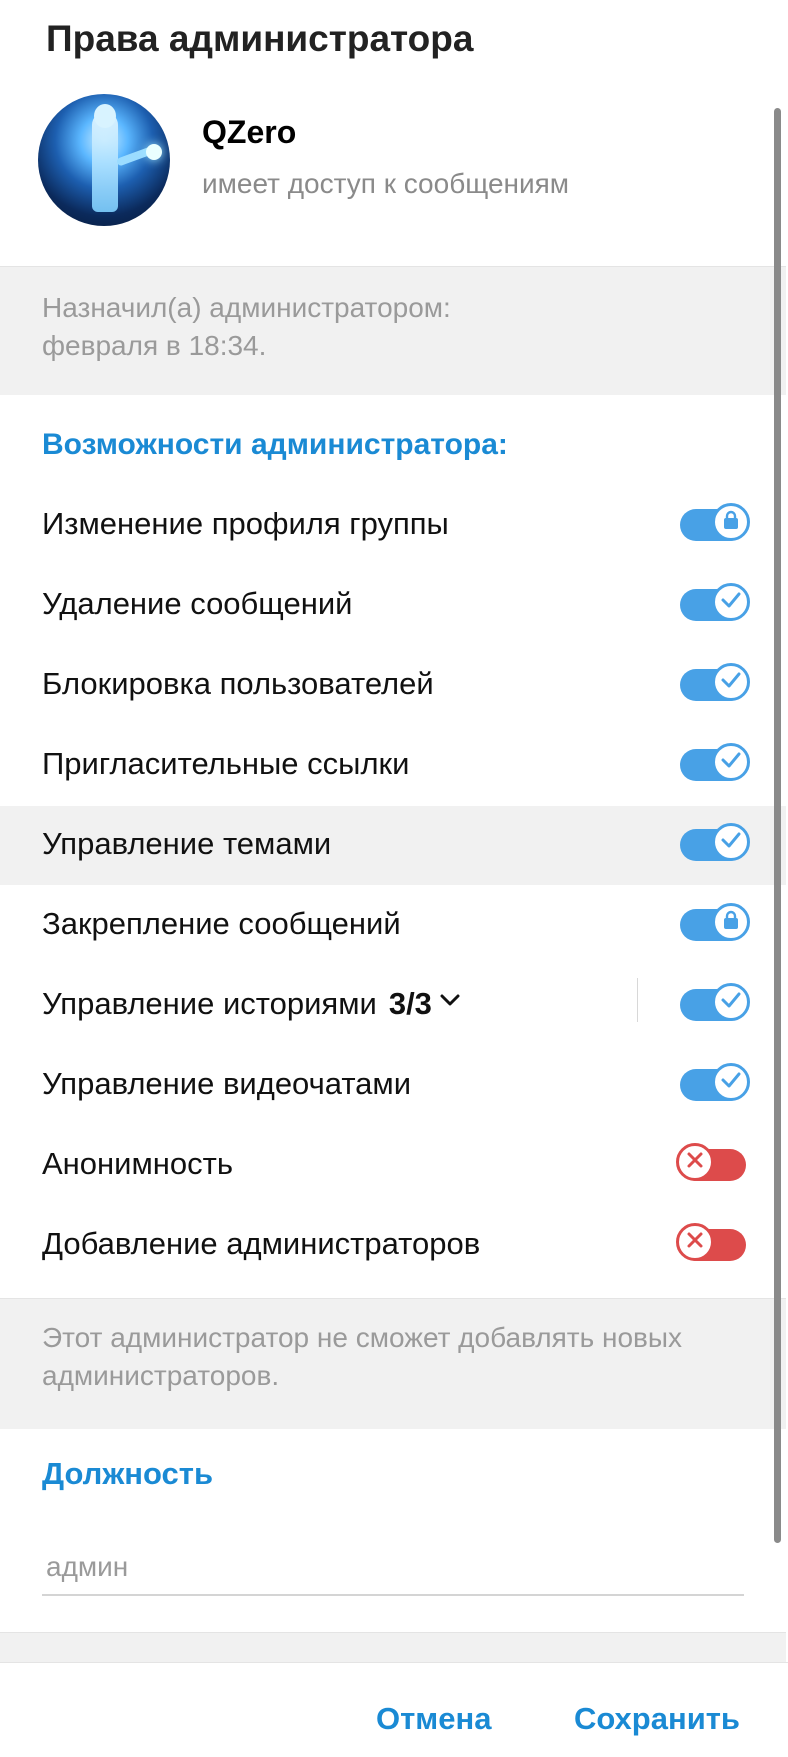 Image resolution: width=788 pixels, height=1757 pixels. I want to click on permission-label: Управление темами, so click(187, 843).